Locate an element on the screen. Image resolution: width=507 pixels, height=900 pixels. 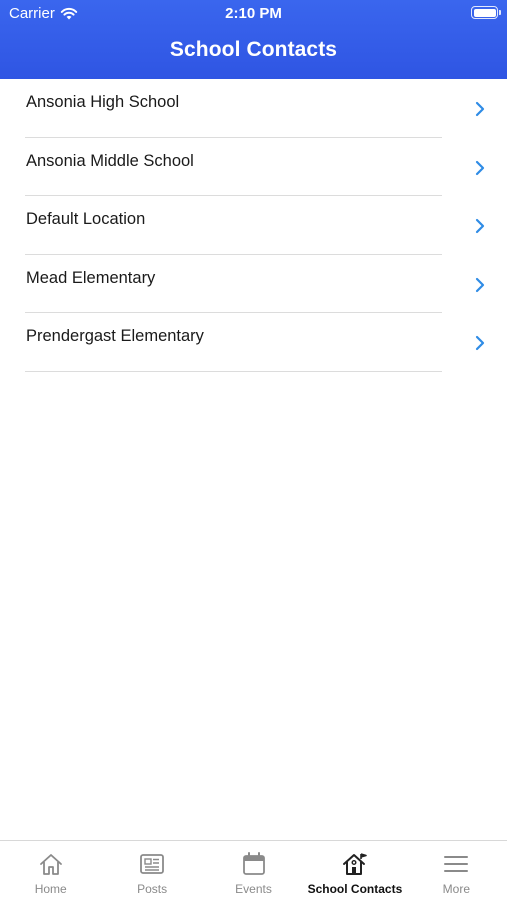
tab-events: Events is located at coordinates (253, 870).